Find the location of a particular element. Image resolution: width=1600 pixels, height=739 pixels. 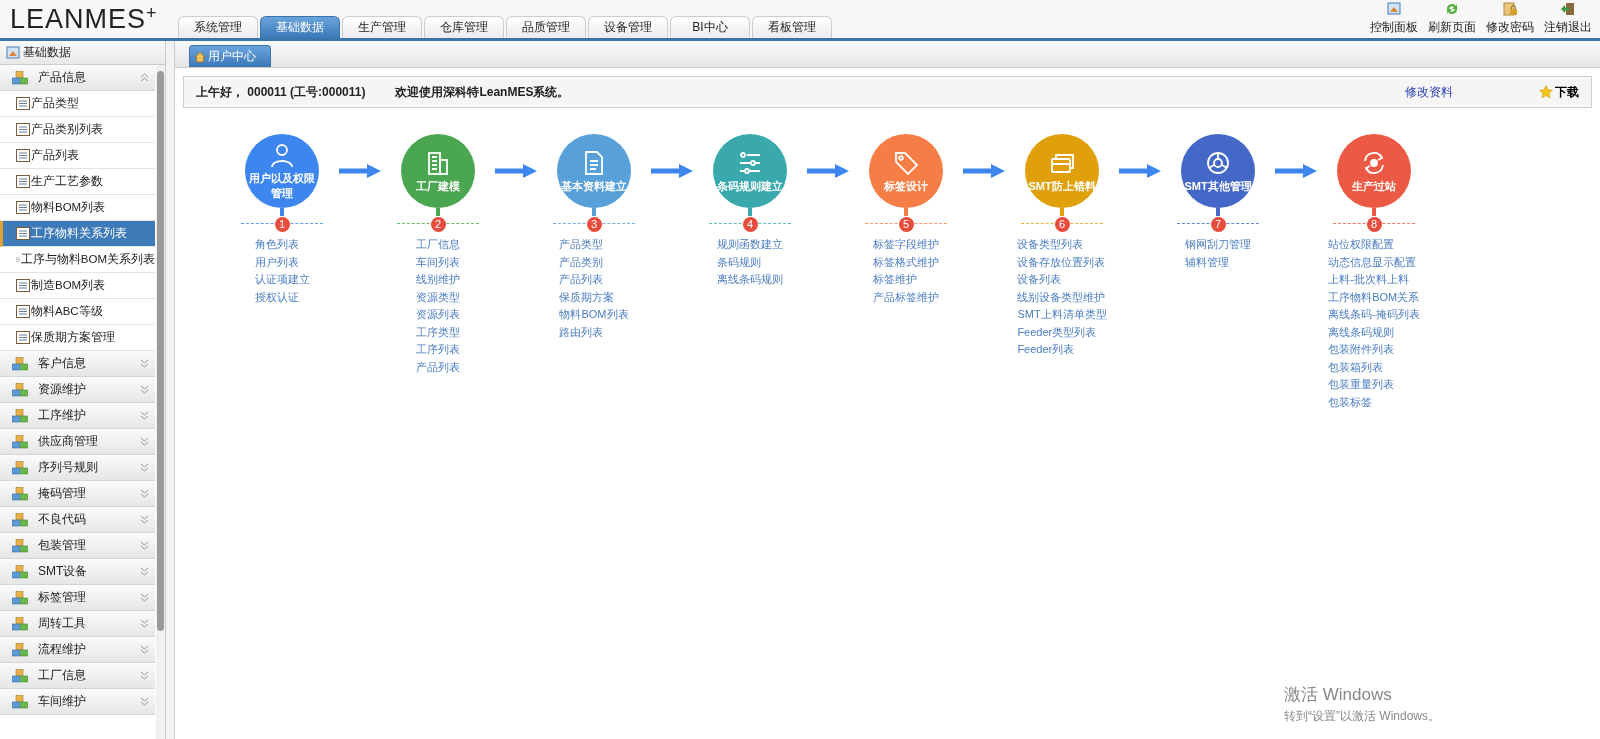

splitter-bar is located at coordinates (170, 390).